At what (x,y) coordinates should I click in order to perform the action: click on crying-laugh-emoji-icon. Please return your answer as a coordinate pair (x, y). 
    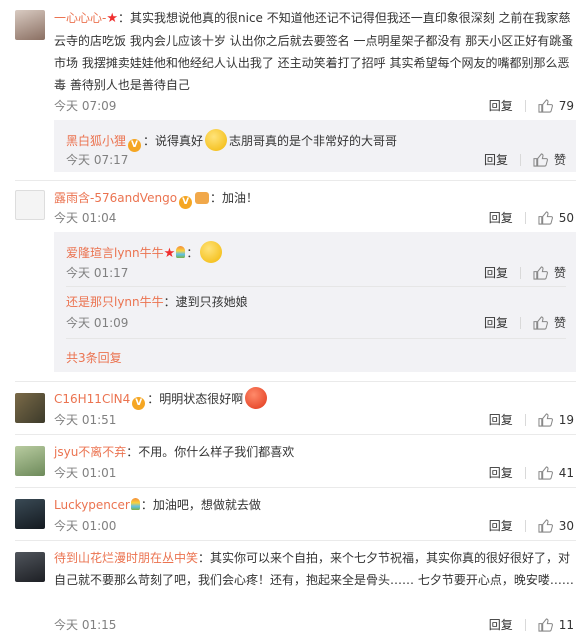
    Looking at the image, I should click on (216, 140).